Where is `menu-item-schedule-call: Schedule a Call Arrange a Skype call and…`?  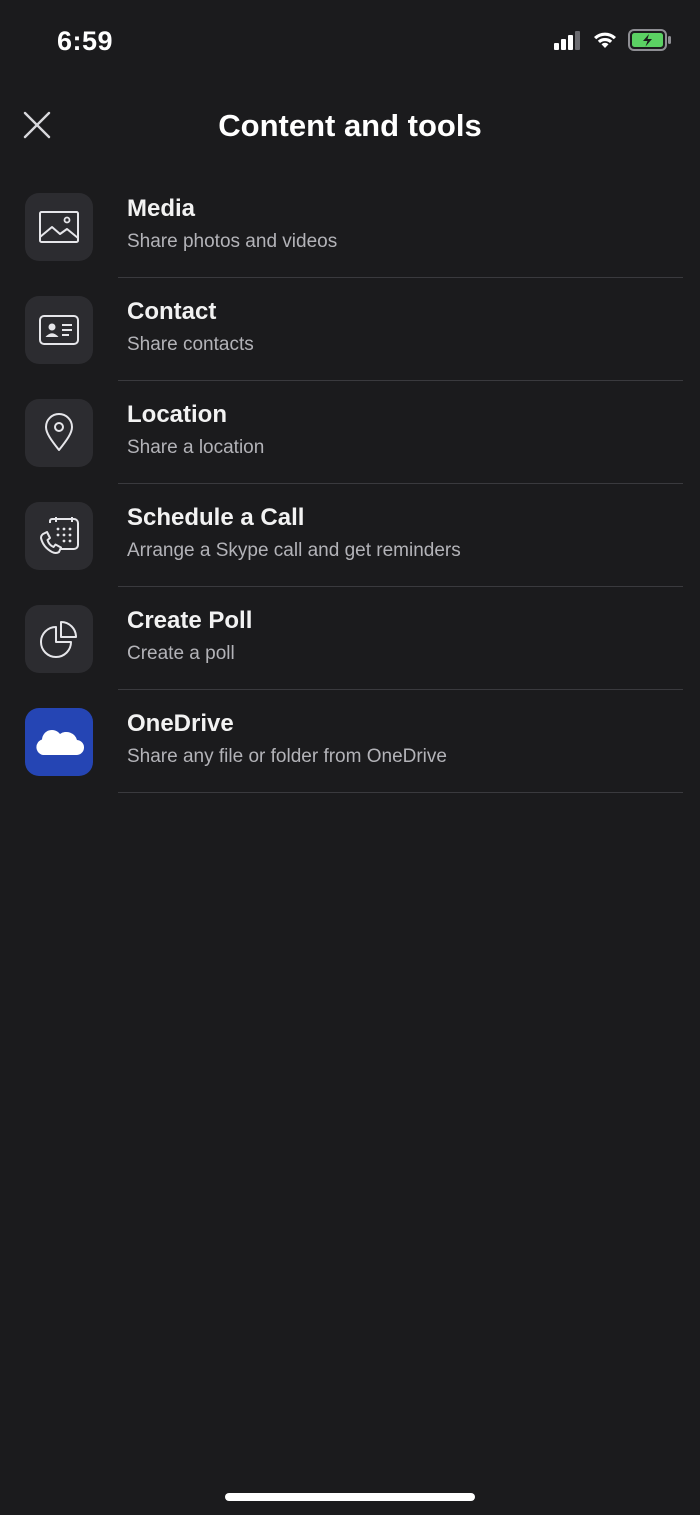
menu-item-schedule-call: Schedule a Call Arrange a Skype call and… is located at coordinates (350, 535).